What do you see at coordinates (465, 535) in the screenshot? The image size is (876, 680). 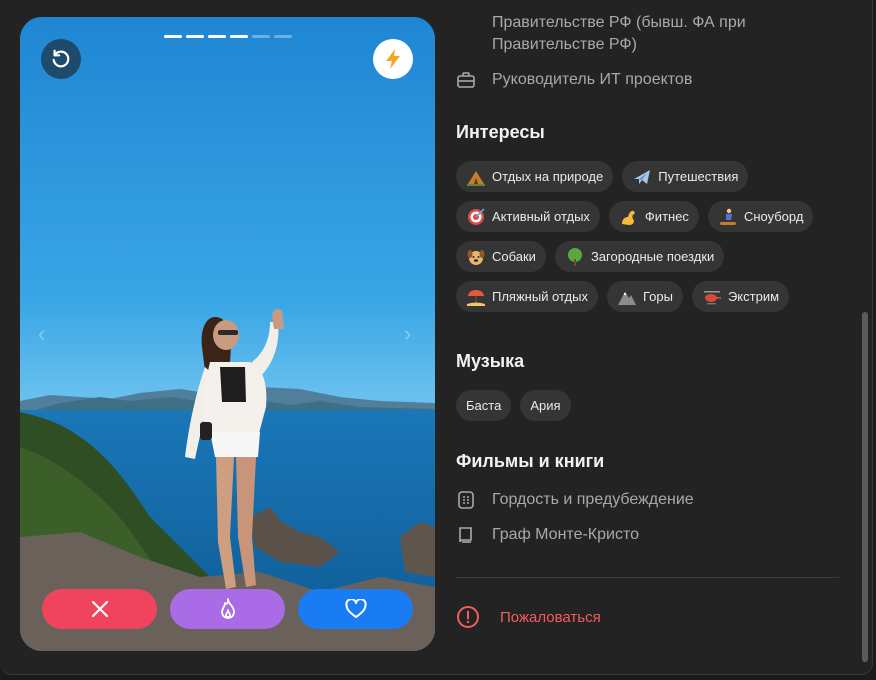 I see `book-icon` at bounding box center [465, 535].